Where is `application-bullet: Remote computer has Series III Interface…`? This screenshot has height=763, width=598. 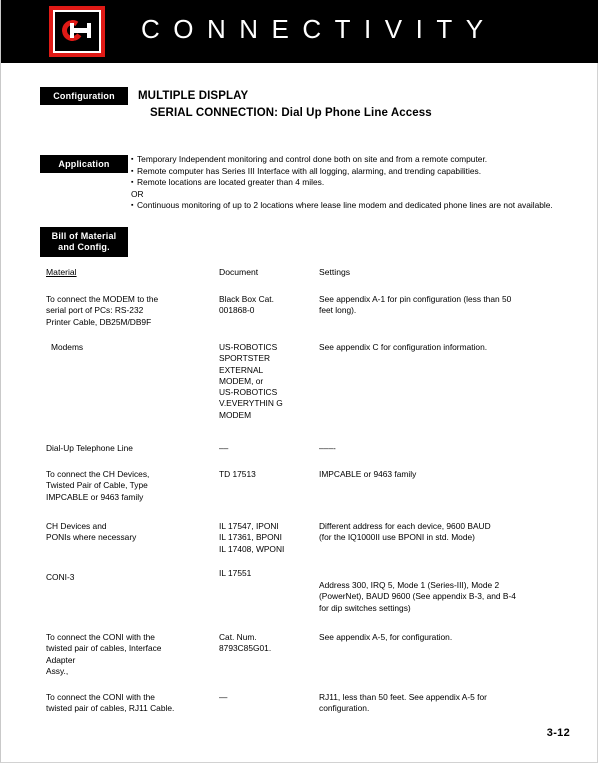
application-bullet: Remote computer has Series III Interface… is located at coordinates (356, 172).